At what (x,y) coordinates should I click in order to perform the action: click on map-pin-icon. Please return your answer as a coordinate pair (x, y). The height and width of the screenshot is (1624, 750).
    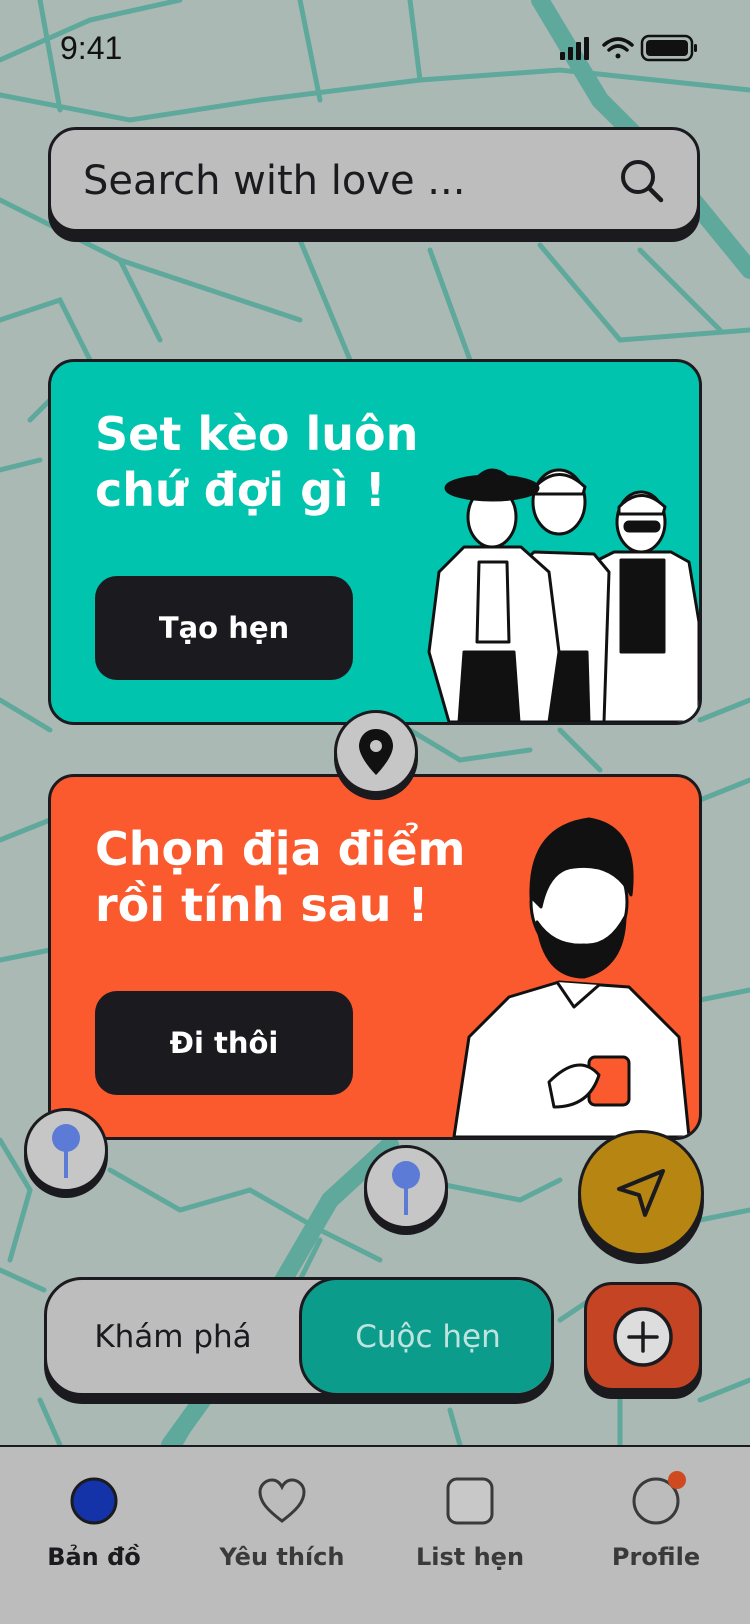
    Looking at the image, I should click on (376, 752).